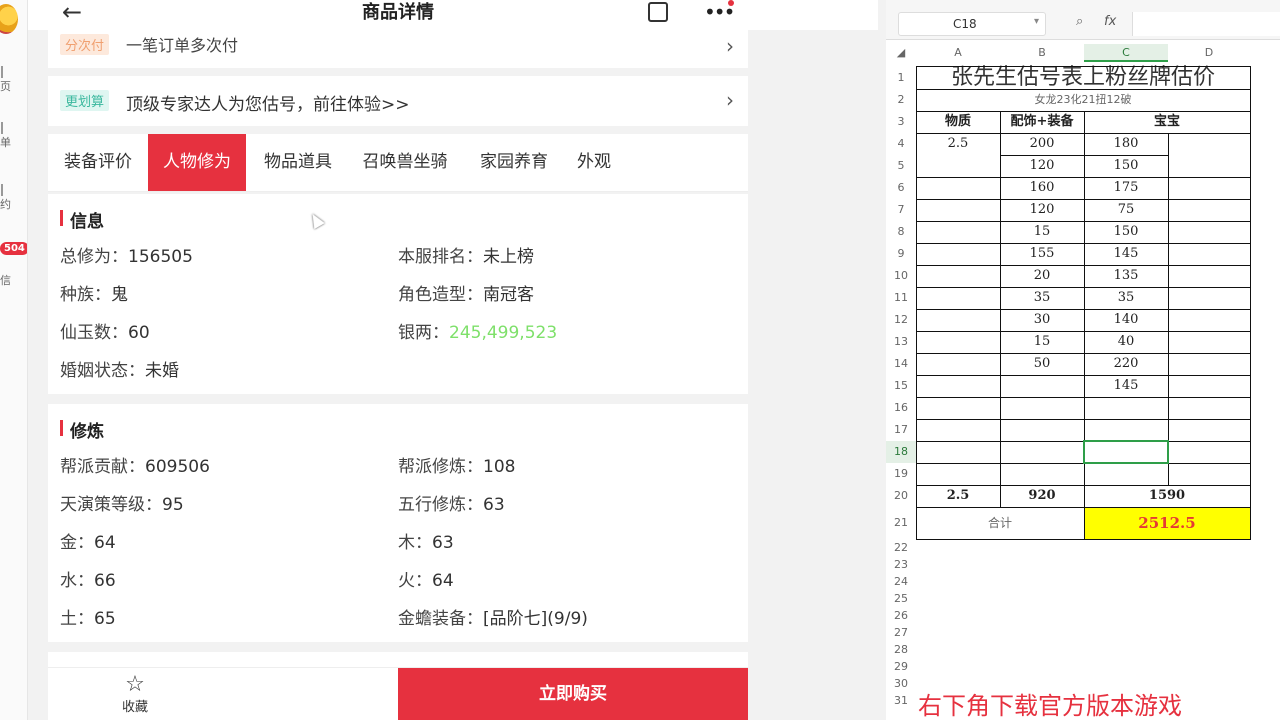 This screenshot has height=720, width=1280. I want to click on row-header-2: 2, so click(901, 100).